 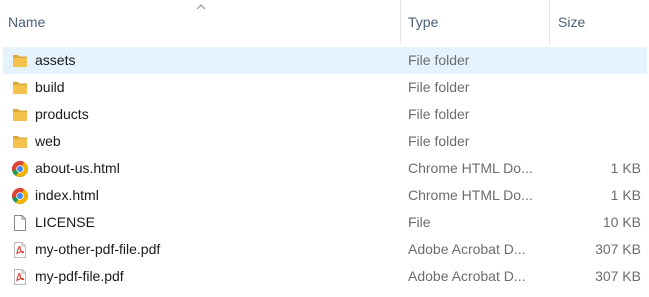 I want to click on selection-highlight, so click(x=325, y=60).